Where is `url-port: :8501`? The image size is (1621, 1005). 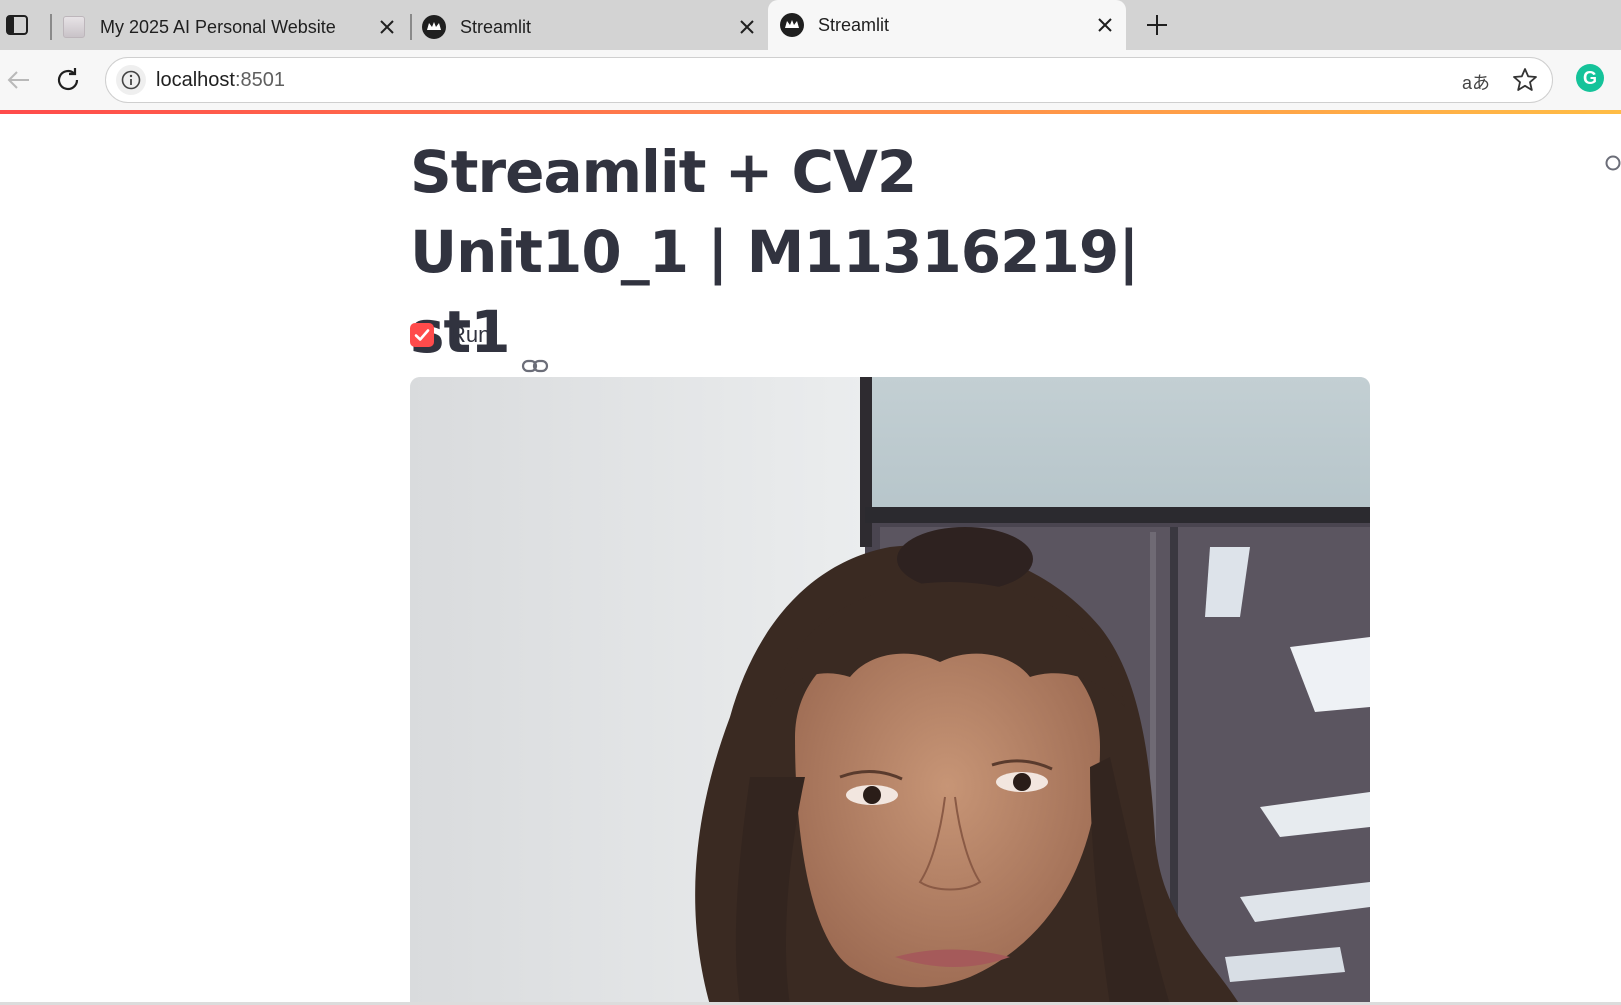 url-port: :8501 is located at coordinates (259, 80).